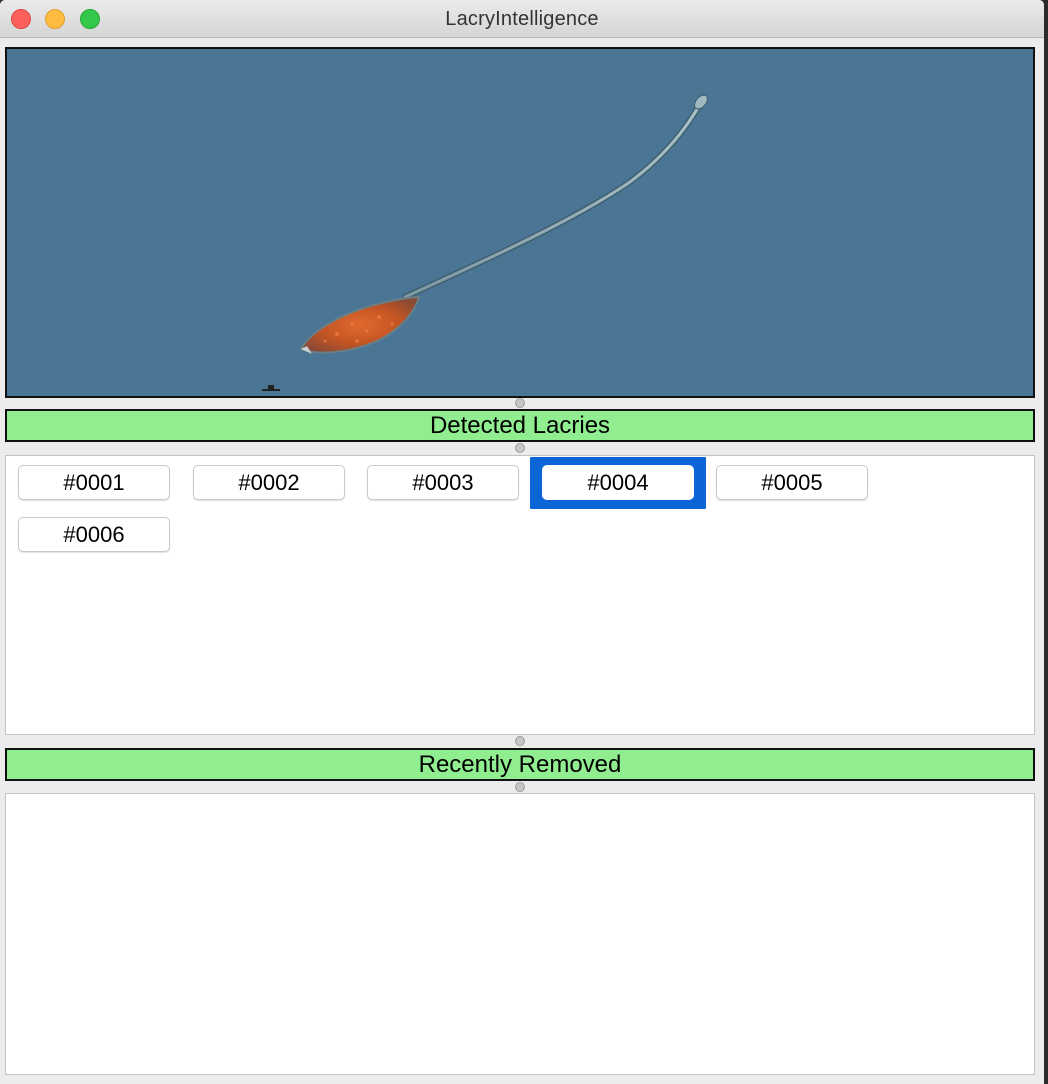 The width and height of the screenshot is (1048, 1084). What do you see at coordinates (618, 482) in the screenshot?
I see `lacry-button-0004: #0004` at bounding box center [618, 482].